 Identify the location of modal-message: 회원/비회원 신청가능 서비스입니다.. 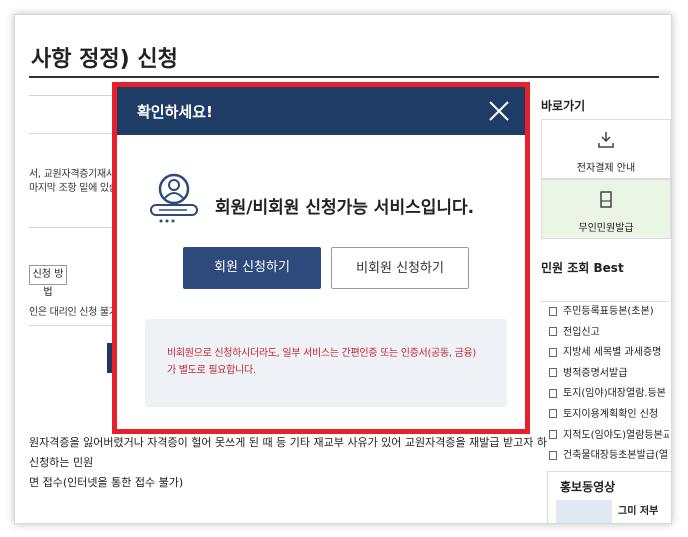
(345, 208).